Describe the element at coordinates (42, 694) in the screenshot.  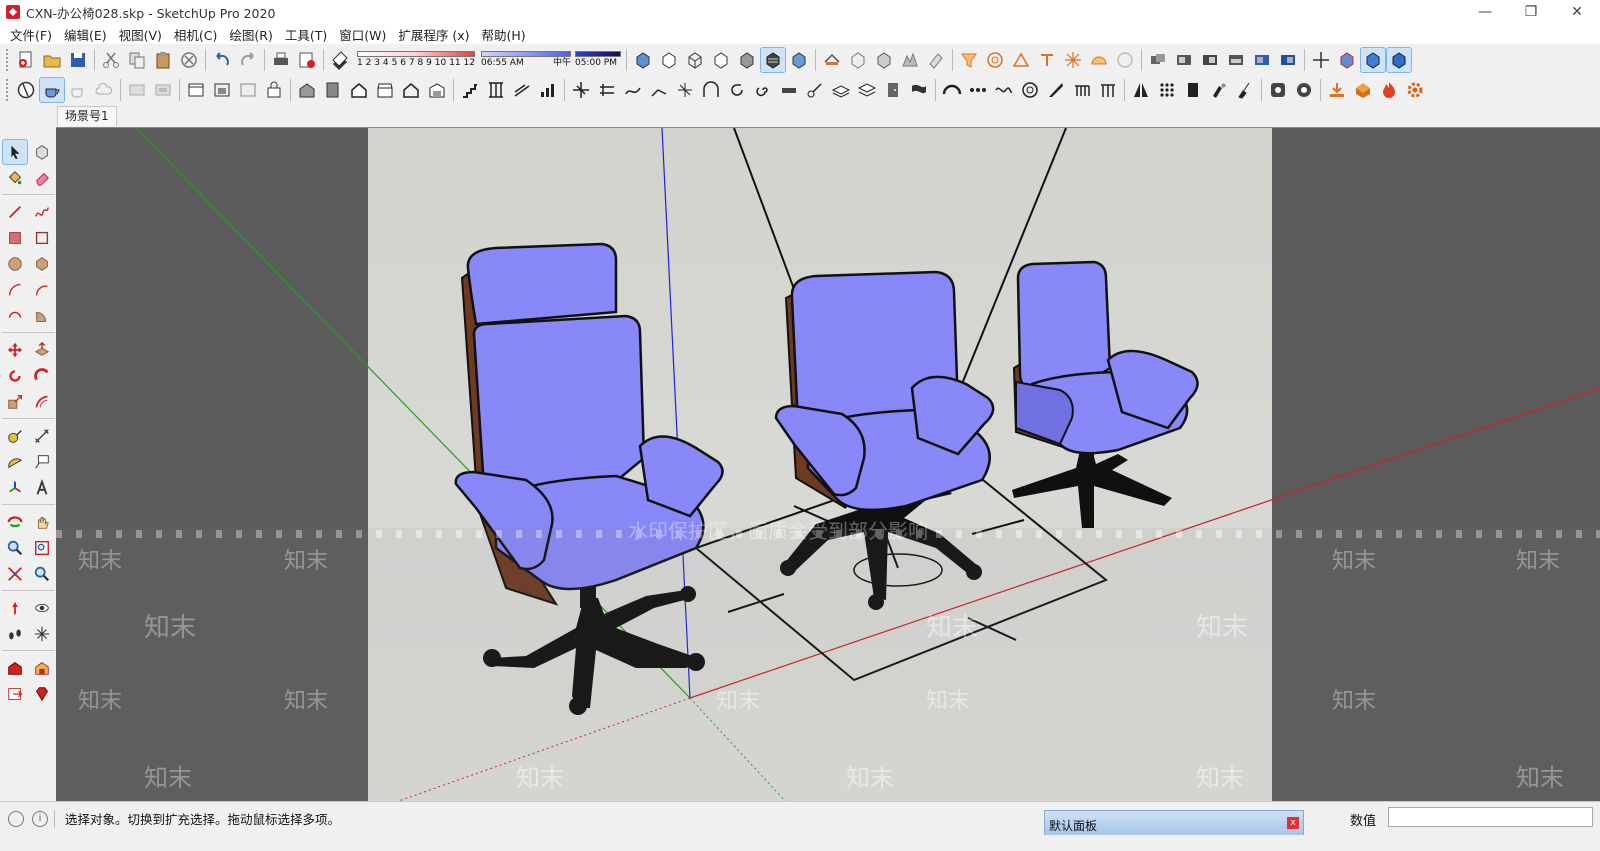
I see `ruby-gem-icon` at that location.